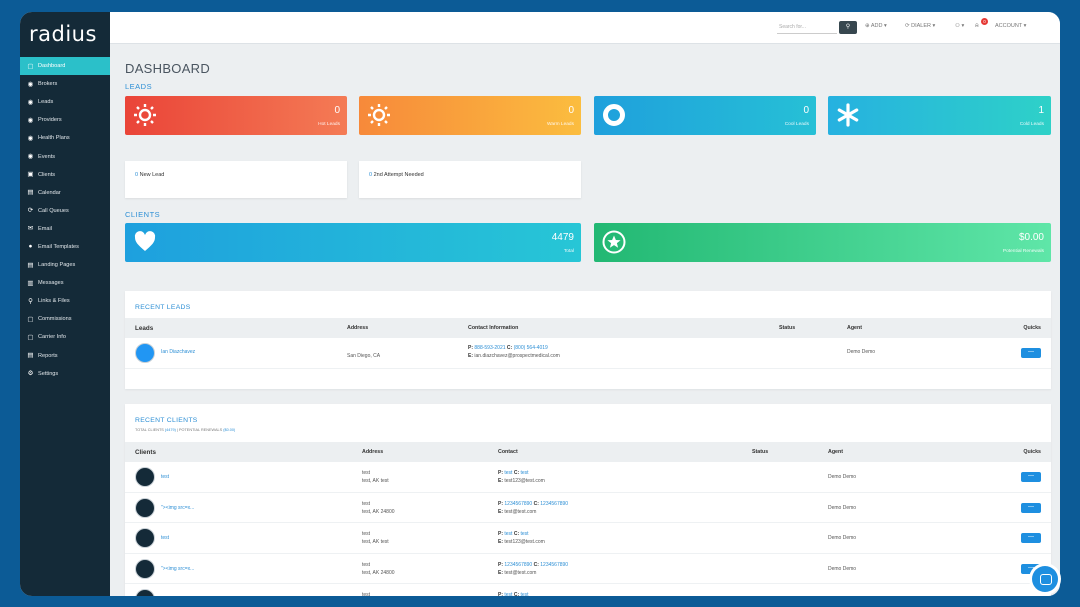  I want to click on sidebar-item-clients: ▣ Clients, so click(65, 175).